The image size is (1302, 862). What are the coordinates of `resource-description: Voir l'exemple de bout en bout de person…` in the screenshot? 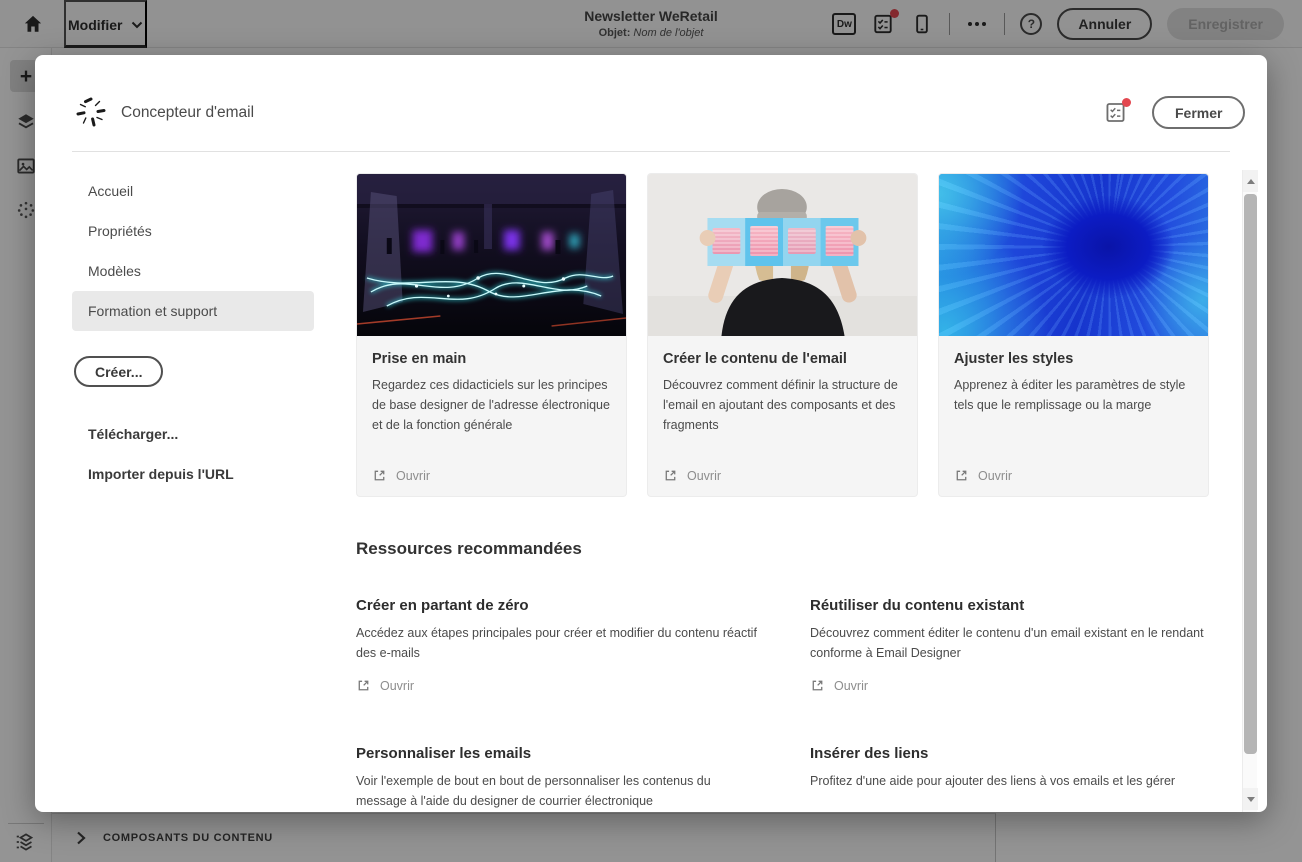 It's located at (533, 791).